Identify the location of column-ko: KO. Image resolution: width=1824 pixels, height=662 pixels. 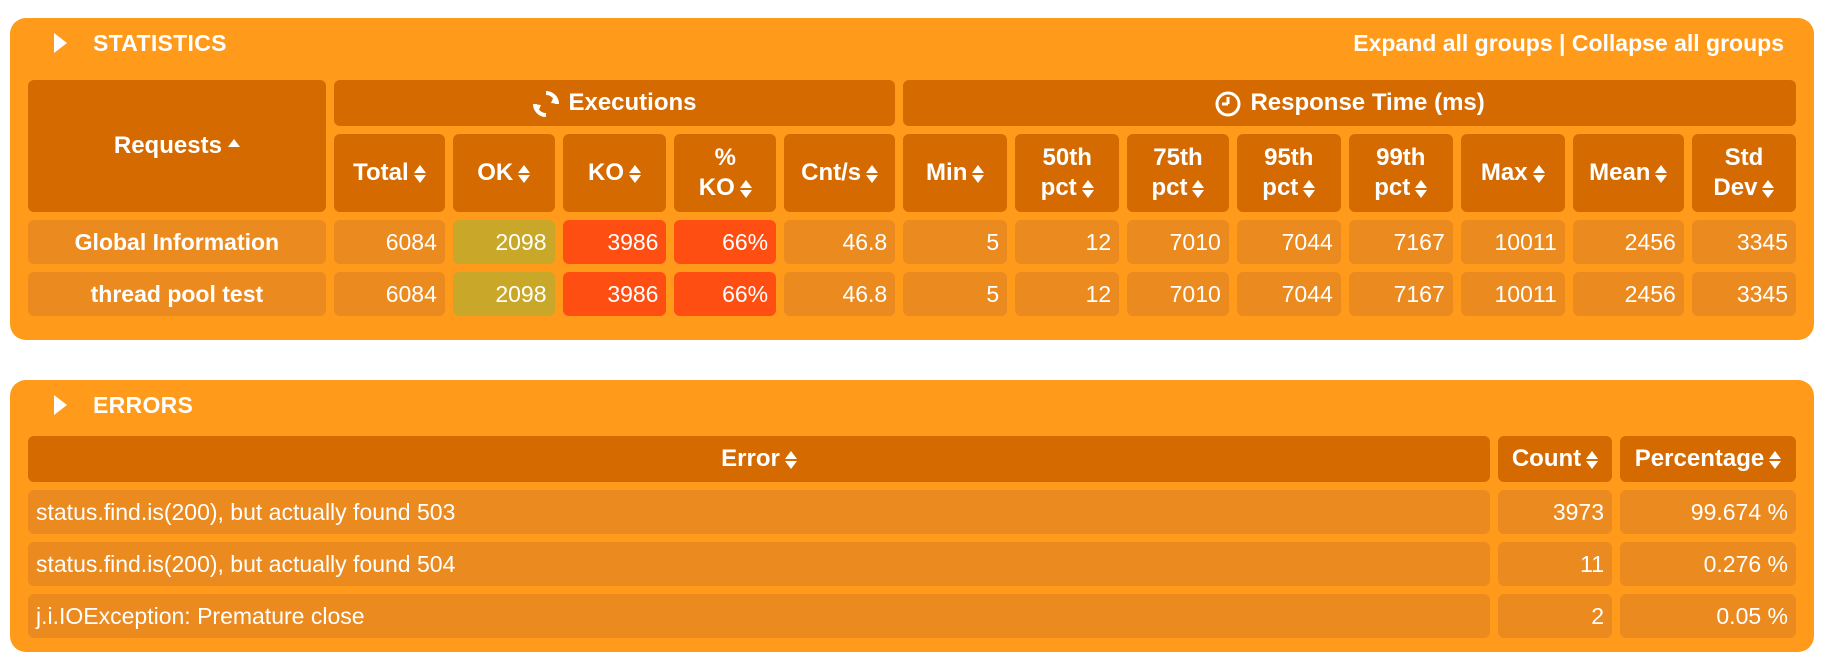
(614, 173).